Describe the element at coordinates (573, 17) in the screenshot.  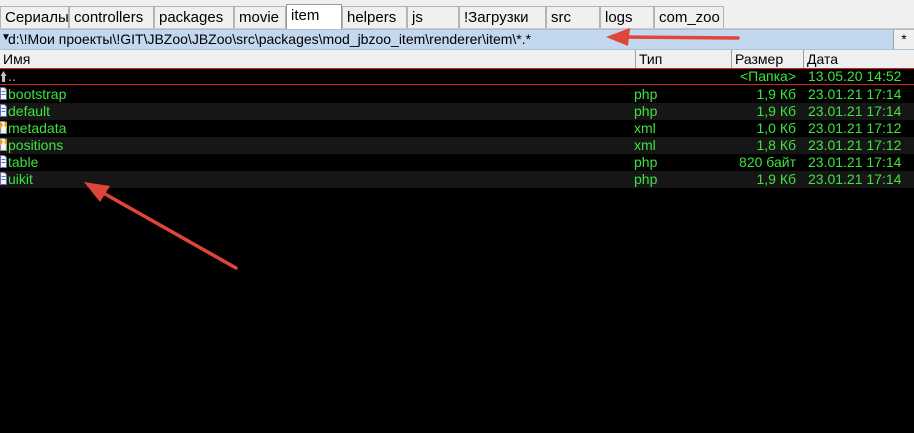
I see `tab-src: src` at that location.